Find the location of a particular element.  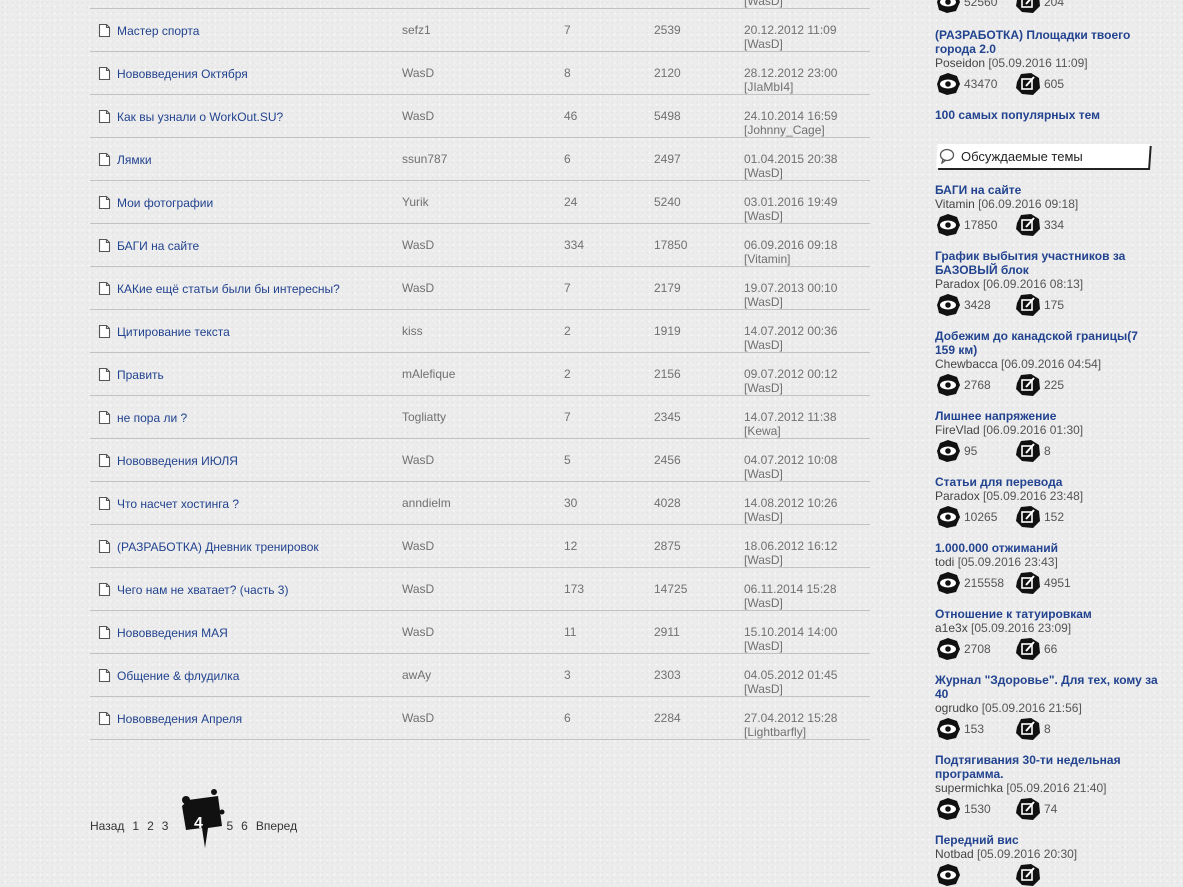

sidebar-topic-title: (РАЗРАБОТКА) Площадки твоего города 2.0 is located at coordinates (1047, 42).